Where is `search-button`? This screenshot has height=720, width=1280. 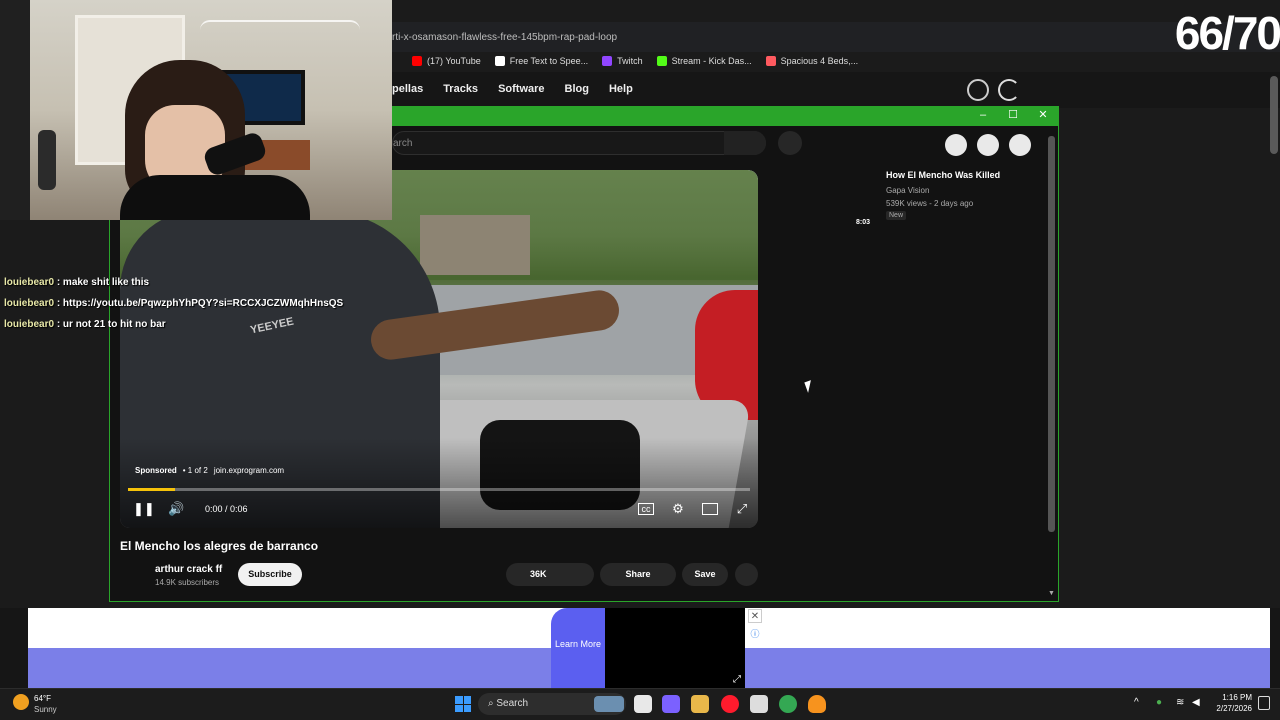 search-button is located at coordinates (745, 143).